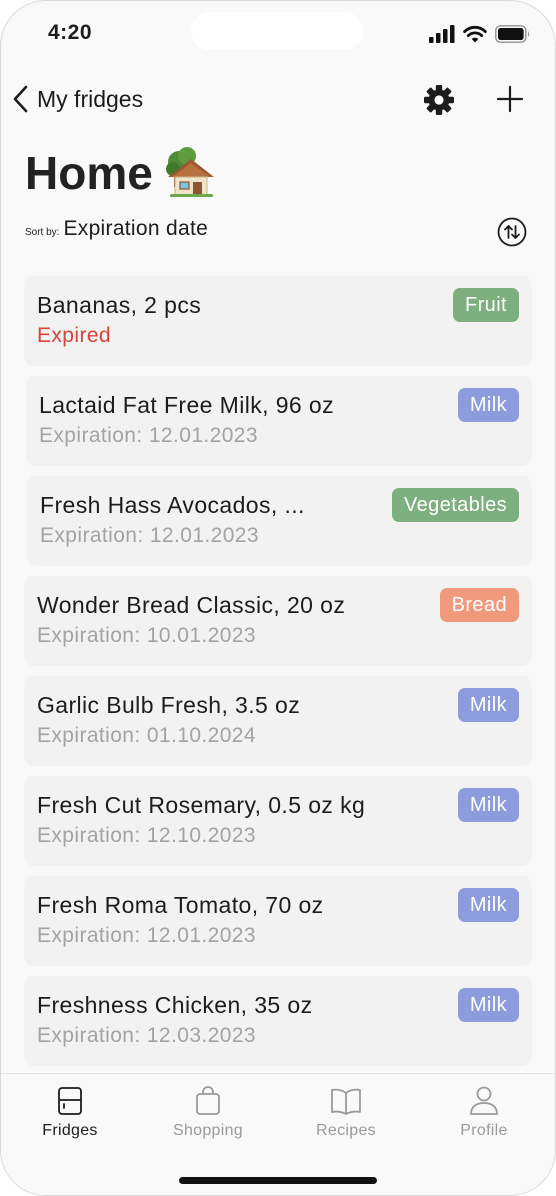  I want to click on item-name: Bananas, 2 pcs, so click(119, 305).